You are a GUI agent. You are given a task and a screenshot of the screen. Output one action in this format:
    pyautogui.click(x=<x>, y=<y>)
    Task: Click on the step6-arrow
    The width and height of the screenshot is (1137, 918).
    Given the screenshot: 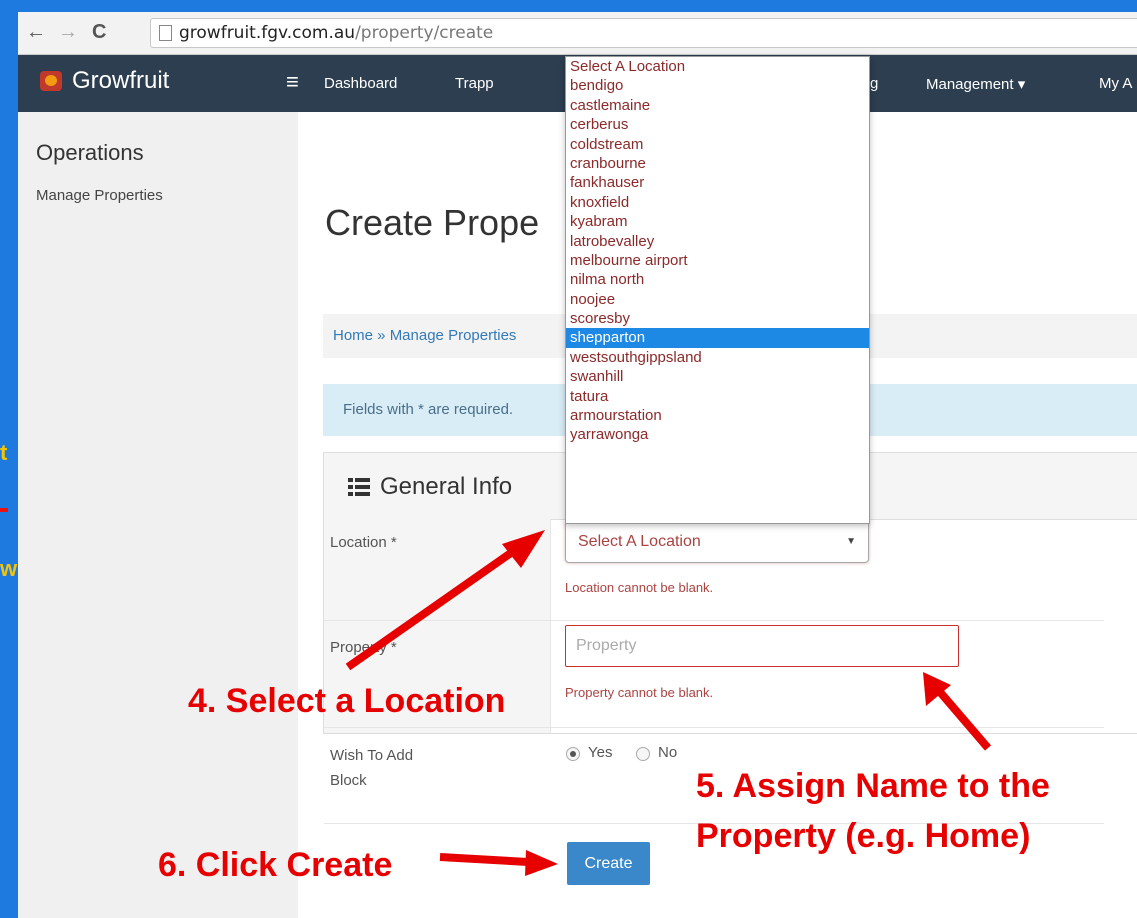 What is the action you would take?
    pyautogui.click(x=484, y=859)
    